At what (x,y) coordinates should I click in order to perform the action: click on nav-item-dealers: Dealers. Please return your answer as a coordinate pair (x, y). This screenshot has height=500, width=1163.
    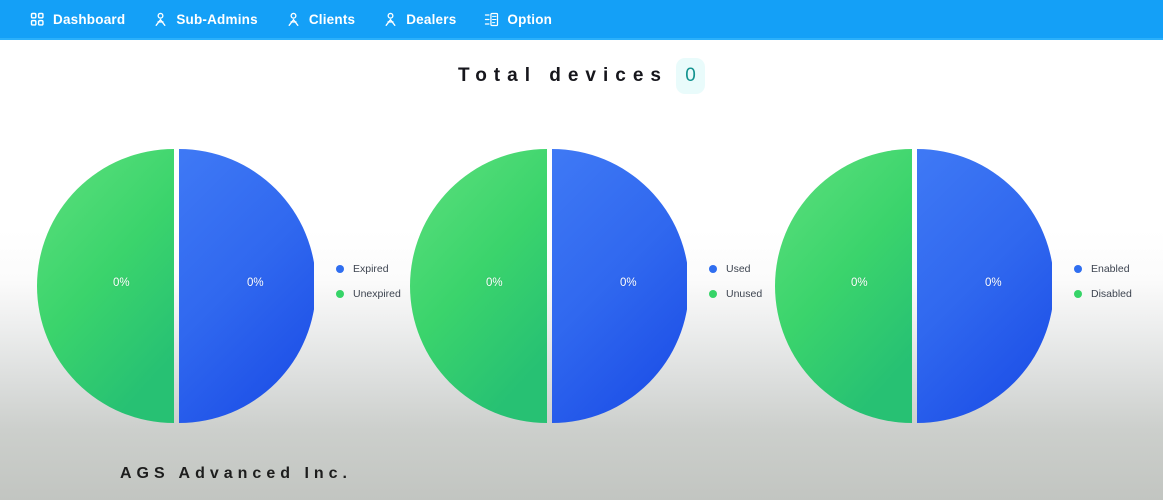
    Looking at the image, I should click on (419, 19).